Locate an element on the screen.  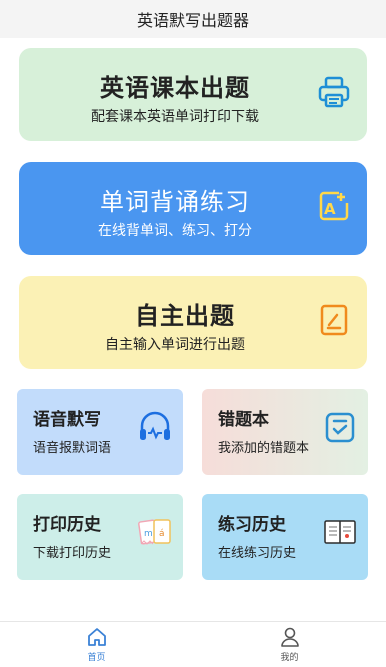
edit-text-icon: A is located at coordinates (334, 206).